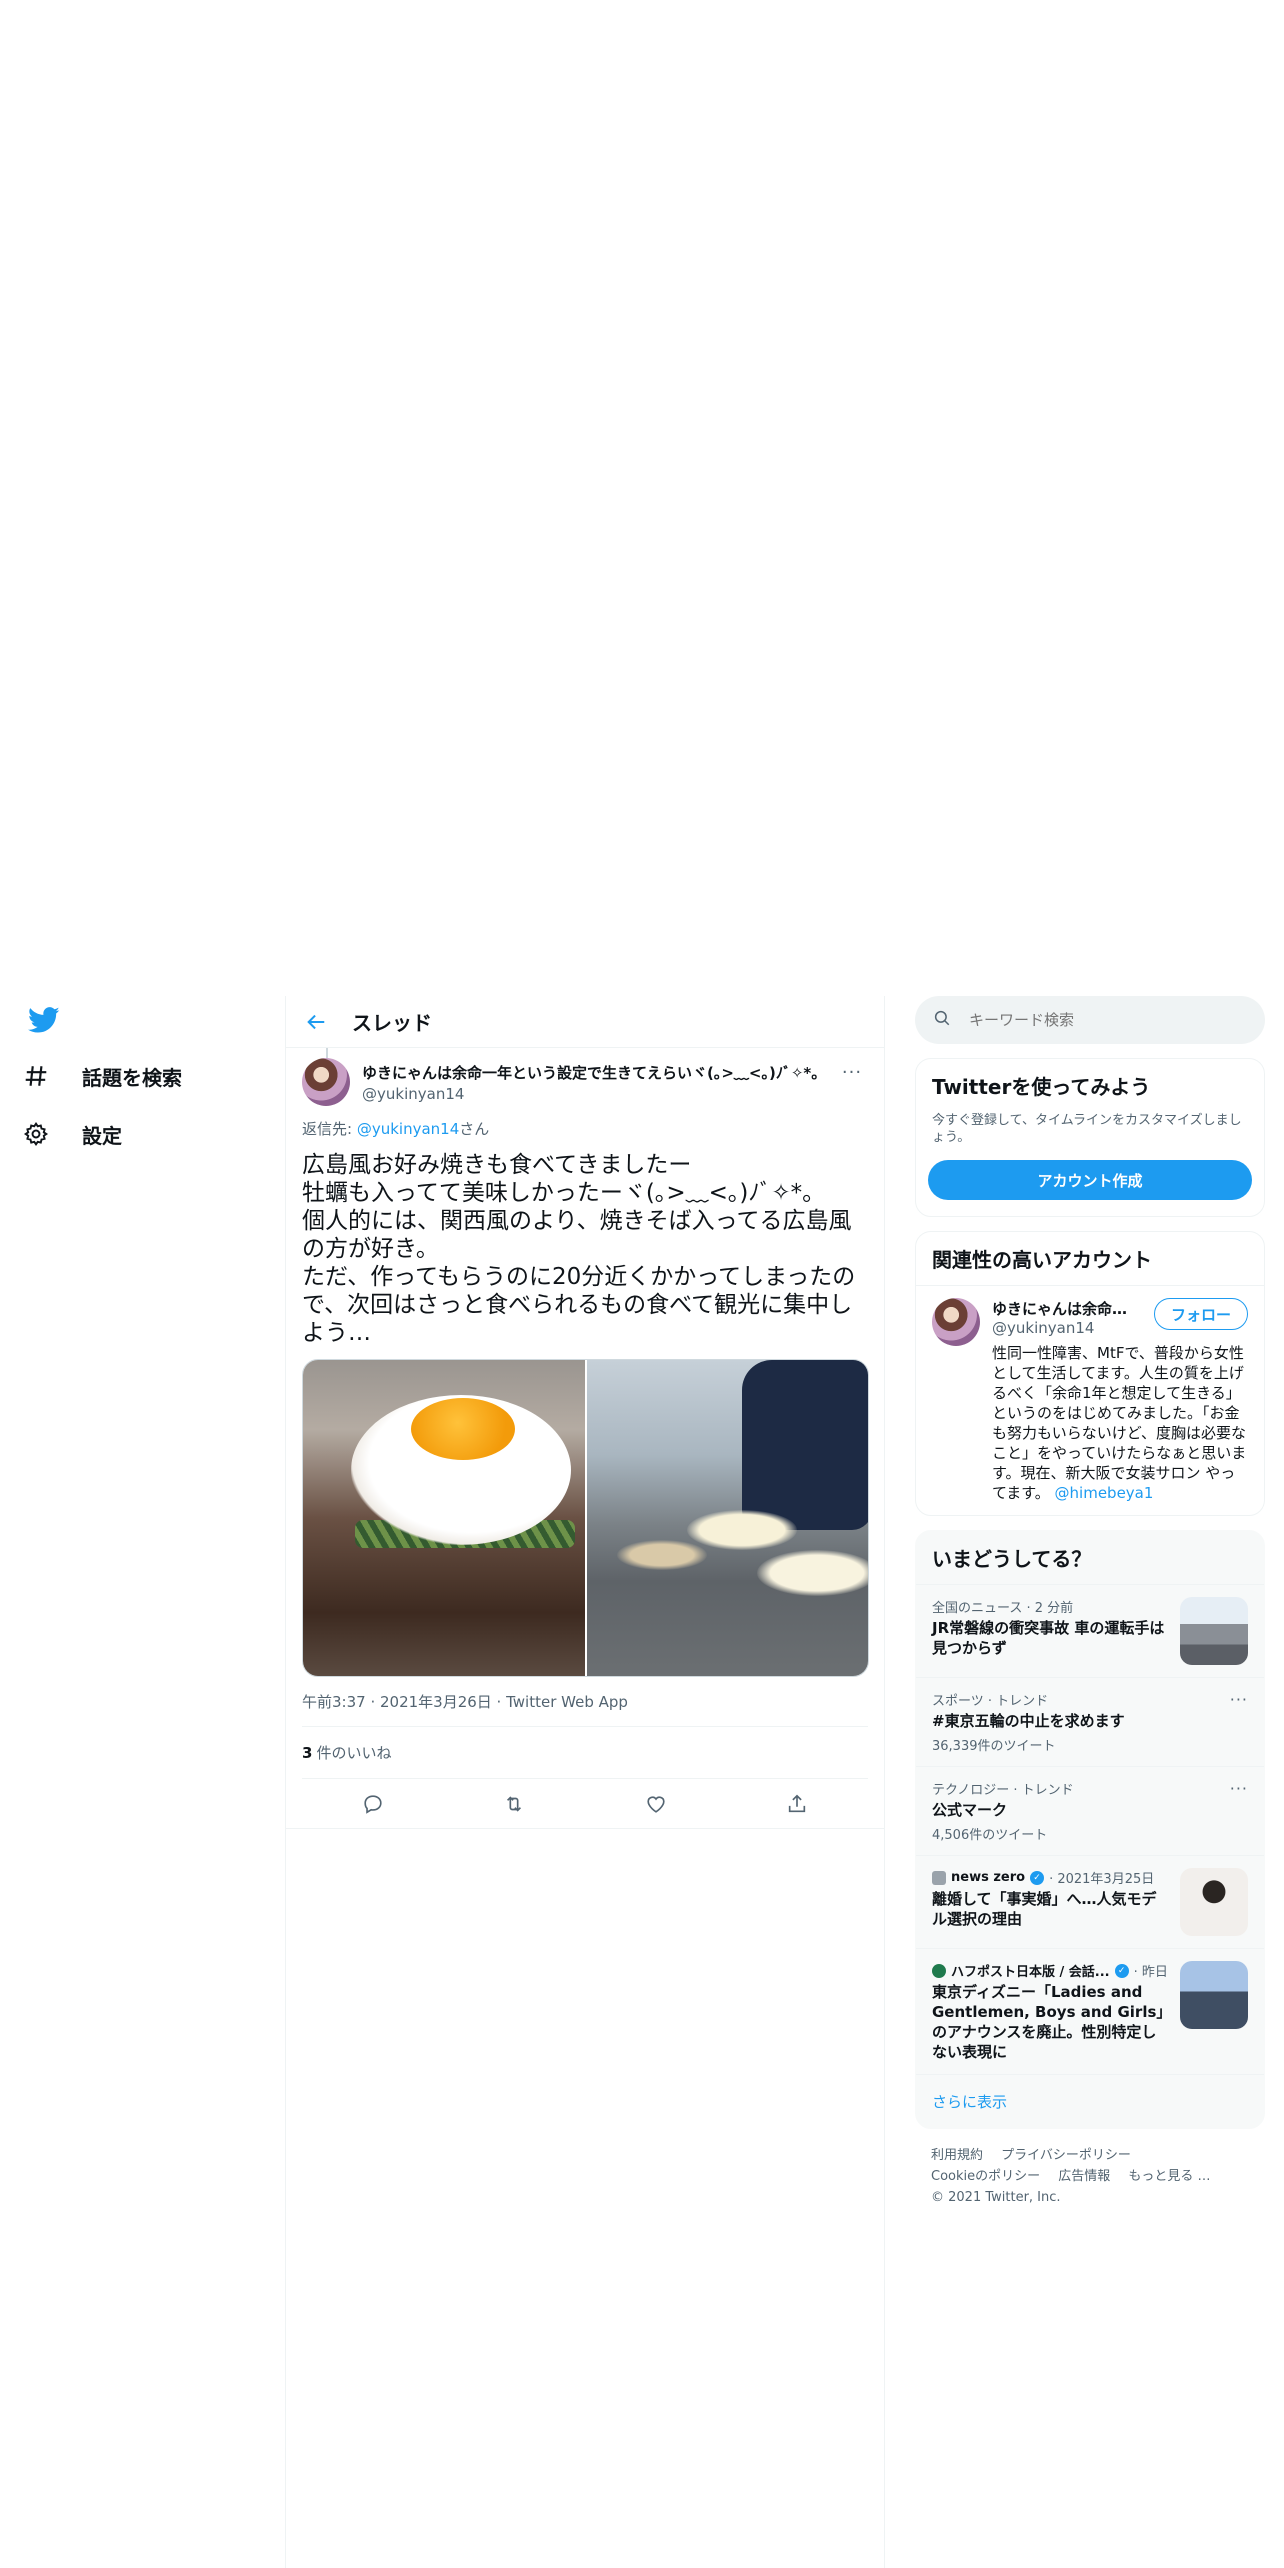  What do you see at coordinates (327, 1053) in the screenshot?
I see `thread-connector-line` at bounding box center [327, 1053].